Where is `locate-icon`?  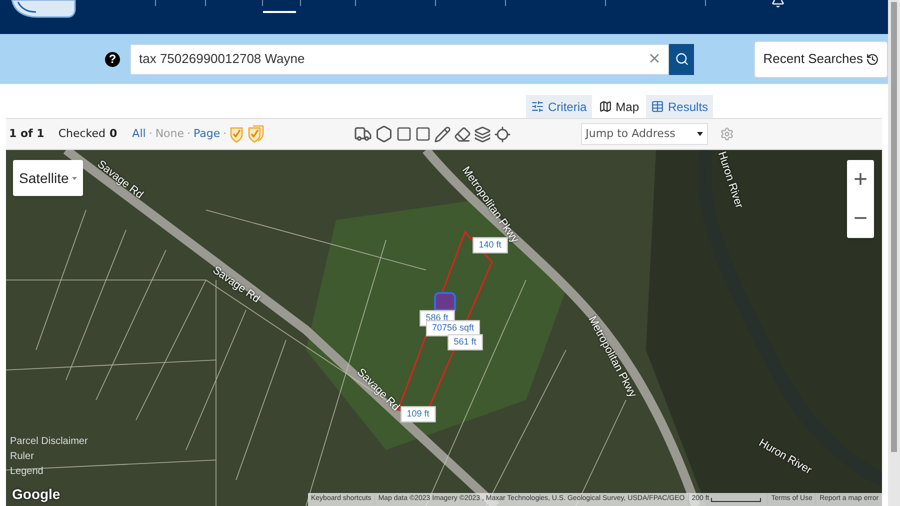
locate-icon is located at coordinates (502, 134).